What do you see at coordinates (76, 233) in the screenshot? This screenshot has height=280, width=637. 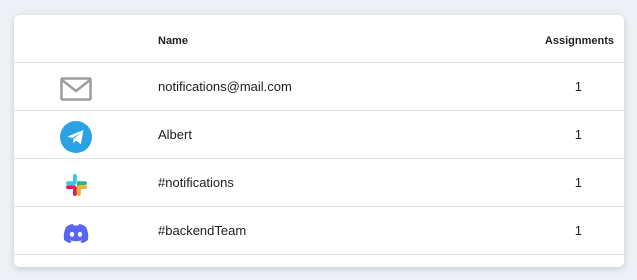 I see `discord-icon` at bounding box center [76, 233].